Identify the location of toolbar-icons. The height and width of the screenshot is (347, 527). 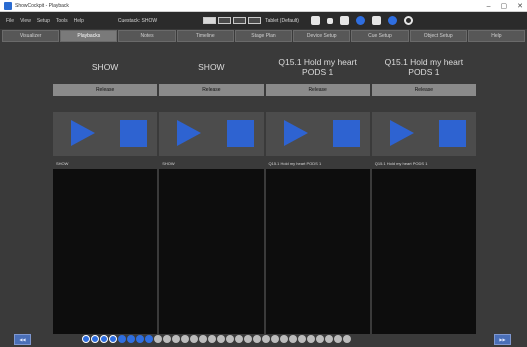
(361, 20).